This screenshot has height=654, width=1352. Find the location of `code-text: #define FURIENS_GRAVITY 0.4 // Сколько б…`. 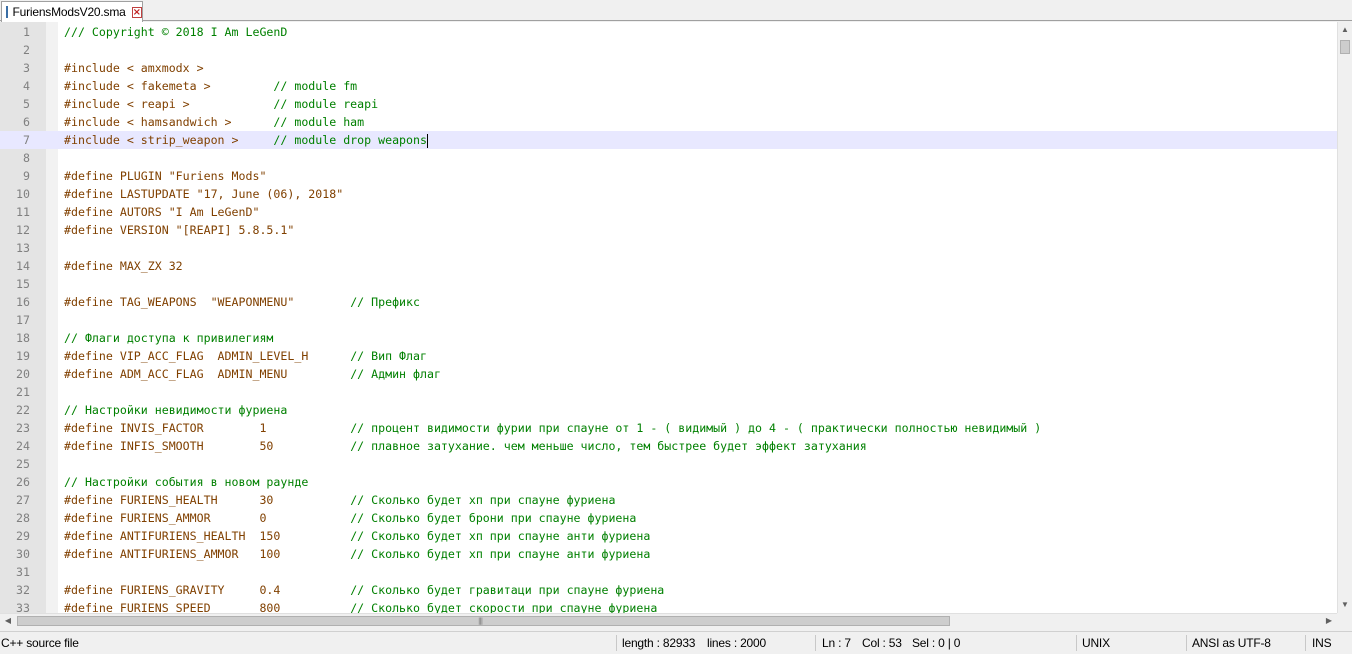

code-text: #define FURIENS_GRAVITY 0.4 // Сколько б… is located at coordinates (364, 590).